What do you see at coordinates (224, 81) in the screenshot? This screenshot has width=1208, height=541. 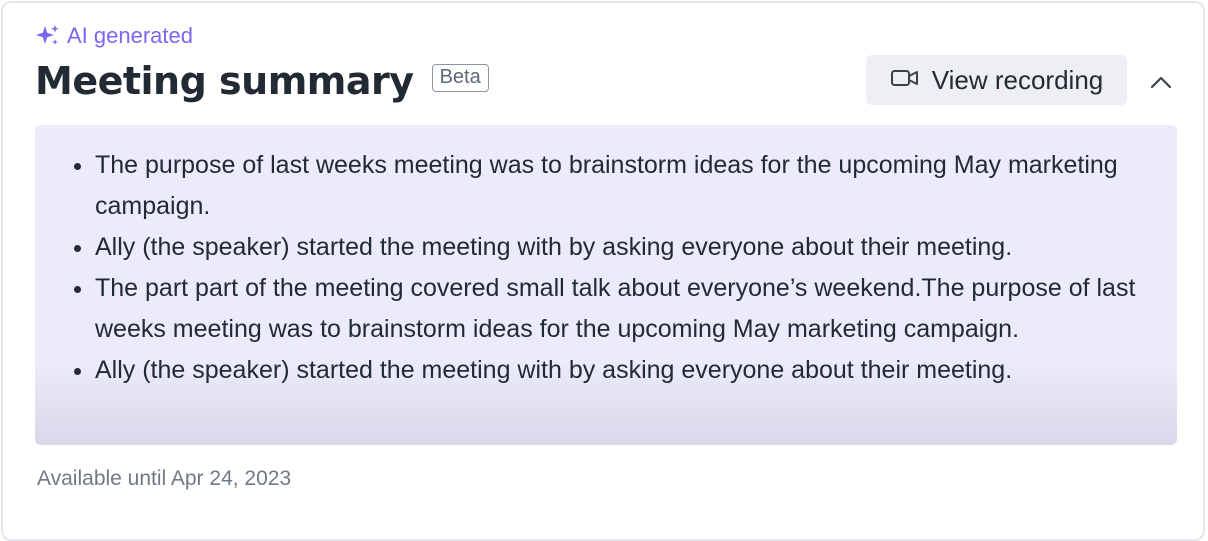 I see `page-title: Meeting summary` at bounding box center [224, 81].